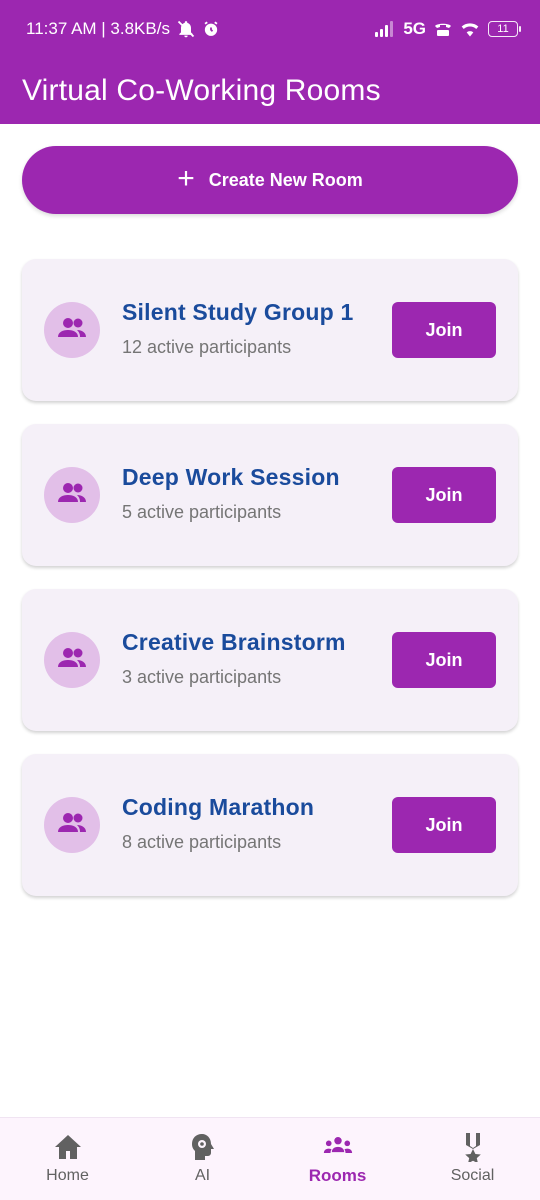 The height and width of the screenshot is (1200, 540). Describe the element at coordinates (202, 1175) in the screenshot. I see `nav-label: AI` at that location.